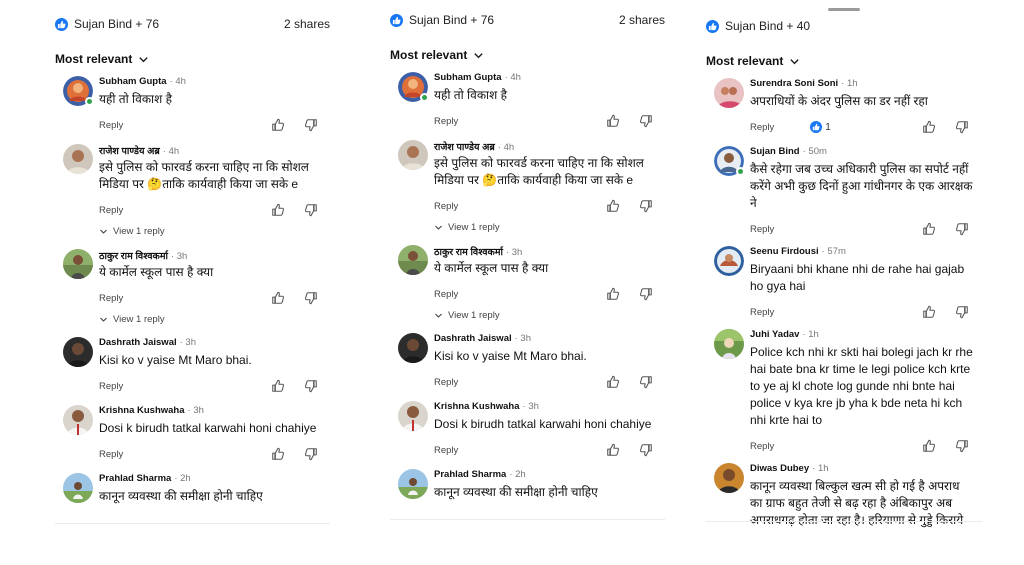 The height and width of the screenshot is (565, 1024). I want to click on view-replies-label: View 1 reply, so click(139, 231).